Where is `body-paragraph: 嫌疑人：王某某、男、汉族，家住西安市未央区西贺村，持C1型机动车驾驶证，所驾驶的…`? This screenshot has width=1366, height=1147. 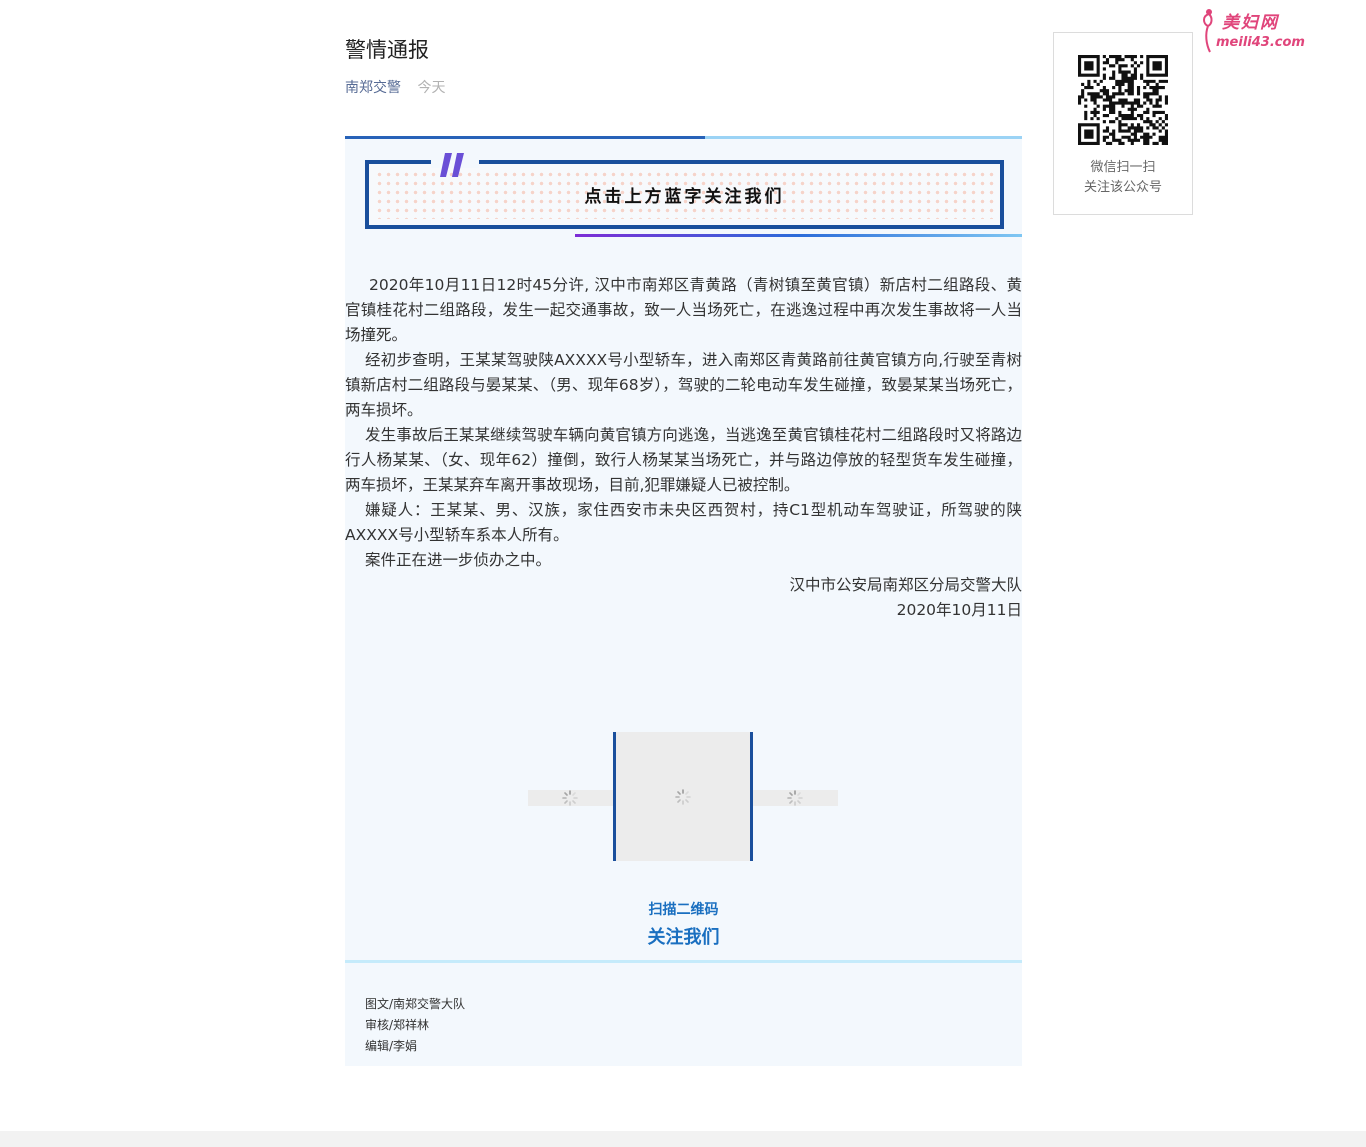 body-paragraph: 嫌疑人：王某某、男、汉族，家住西安市未央区西贺村，持C1型机动车驾驶证，所驾驶的… is located at coordinates (683, 522).